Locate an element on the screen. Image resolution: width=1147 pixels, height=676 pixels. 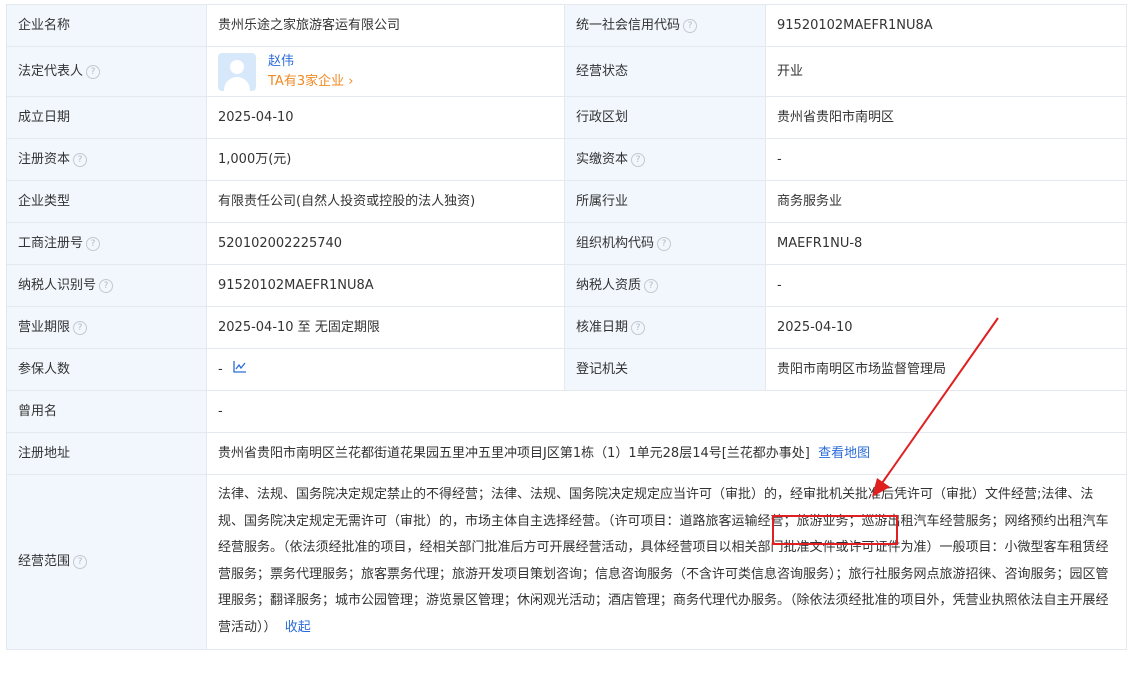
label-reg-number: 工商注册号? is located at coordinates (106, 243).